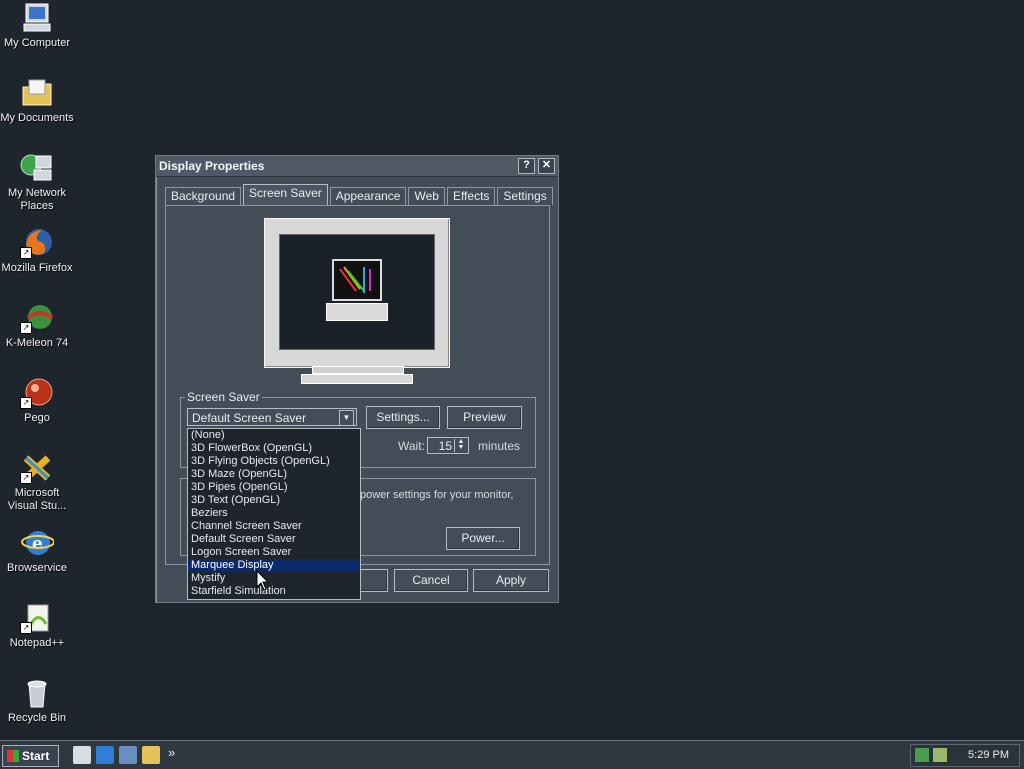  What do you see at coordinates (37, 618) in the screenshot?
I see `notepadpp-icon: ↗` at bounding box center [37, 618].